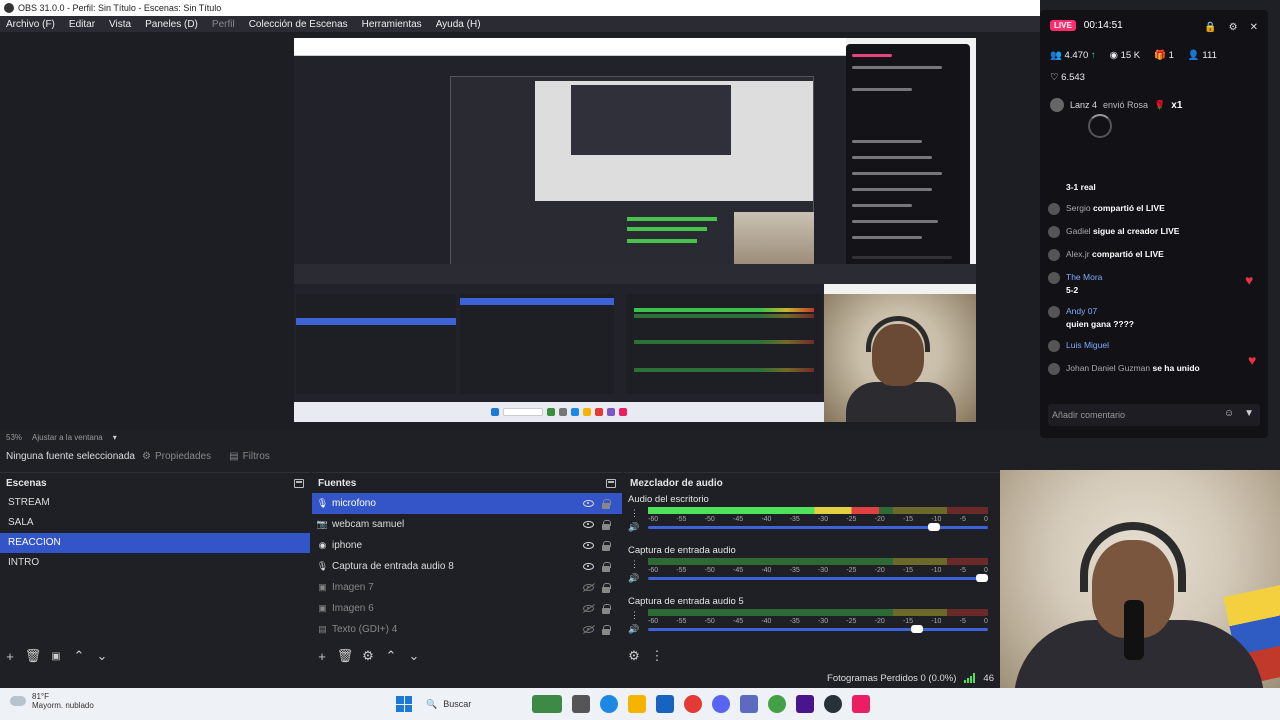  Describe the element at coordinates (176, 456) in the screenshot. I see `properties-button: ⚙ Propiedades` at that location.